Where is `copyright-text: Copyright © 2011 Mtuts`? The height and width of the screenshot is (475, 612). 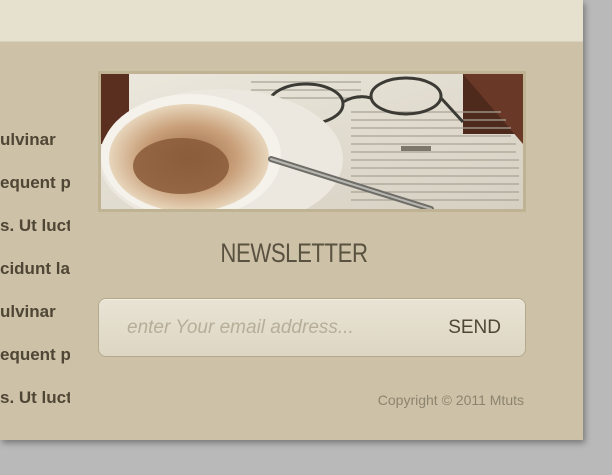 copyright-text: Copyright © 2011 Mtuts is located at coordinates (450, 400).